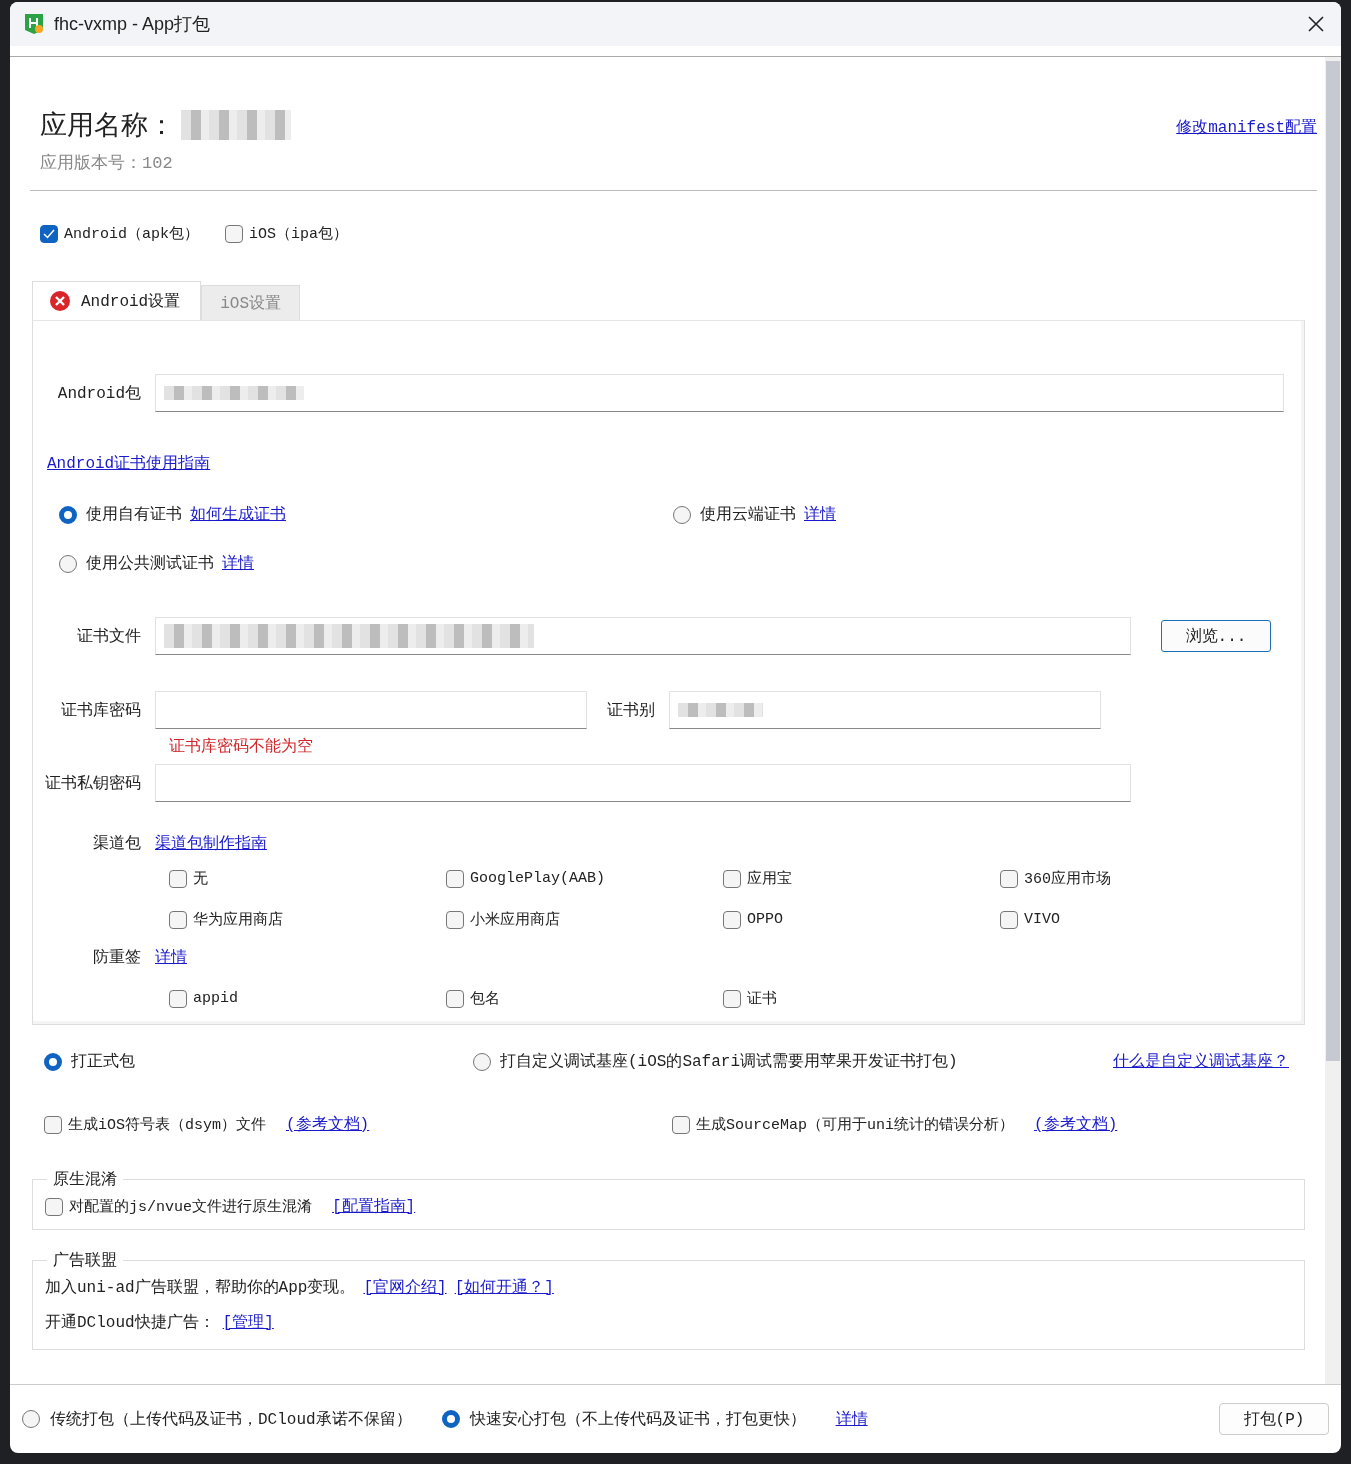  Describe the element at coordinates (885, 710) in the screenshot. I see `alias-field` at that location.